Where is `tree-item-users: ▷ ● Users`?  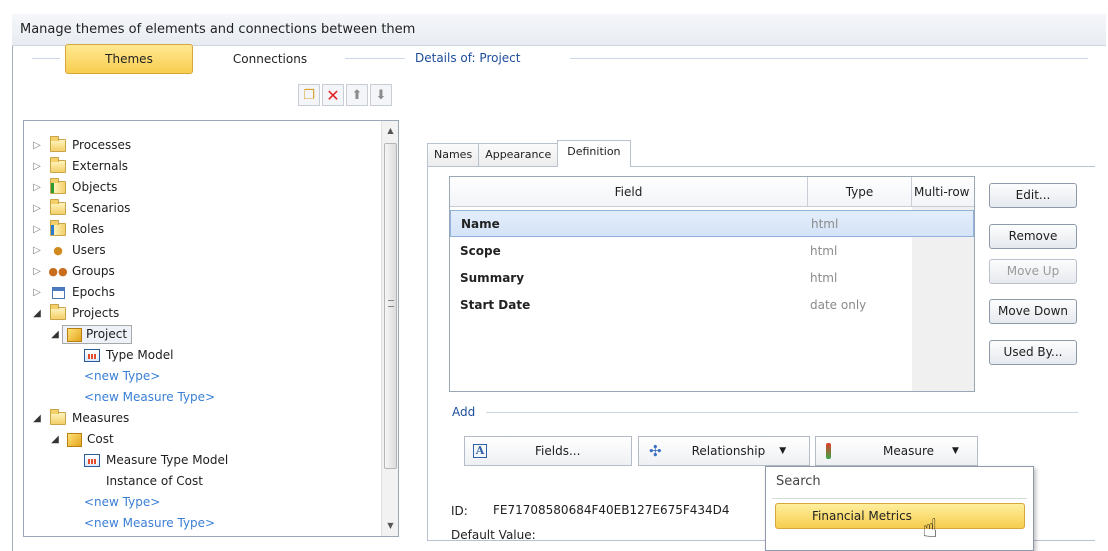
tree-item-users: ▷ ● Users is located at coordinates (68, 250).